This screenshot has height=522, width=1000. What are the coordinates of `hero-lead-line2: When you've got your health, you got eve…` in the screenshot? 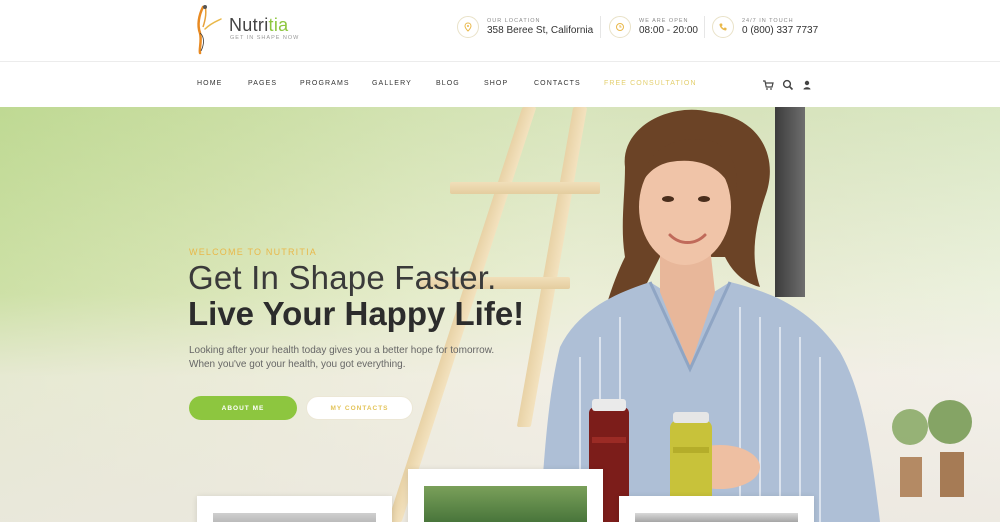 It's located at (297, 364).